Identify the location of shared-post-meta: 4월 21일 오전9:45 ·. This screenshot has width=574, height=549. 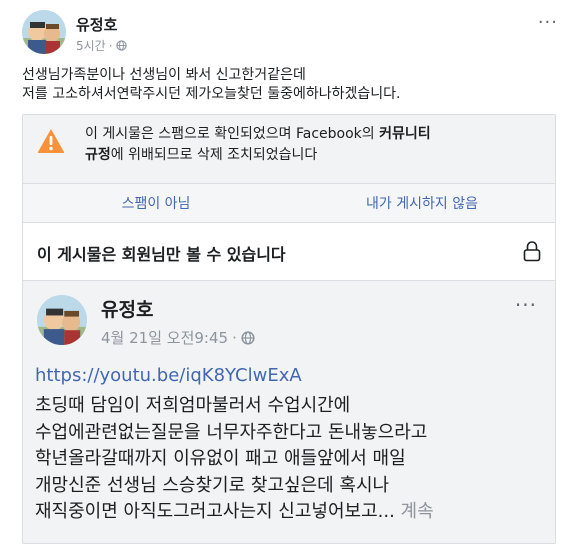
(178, 337).